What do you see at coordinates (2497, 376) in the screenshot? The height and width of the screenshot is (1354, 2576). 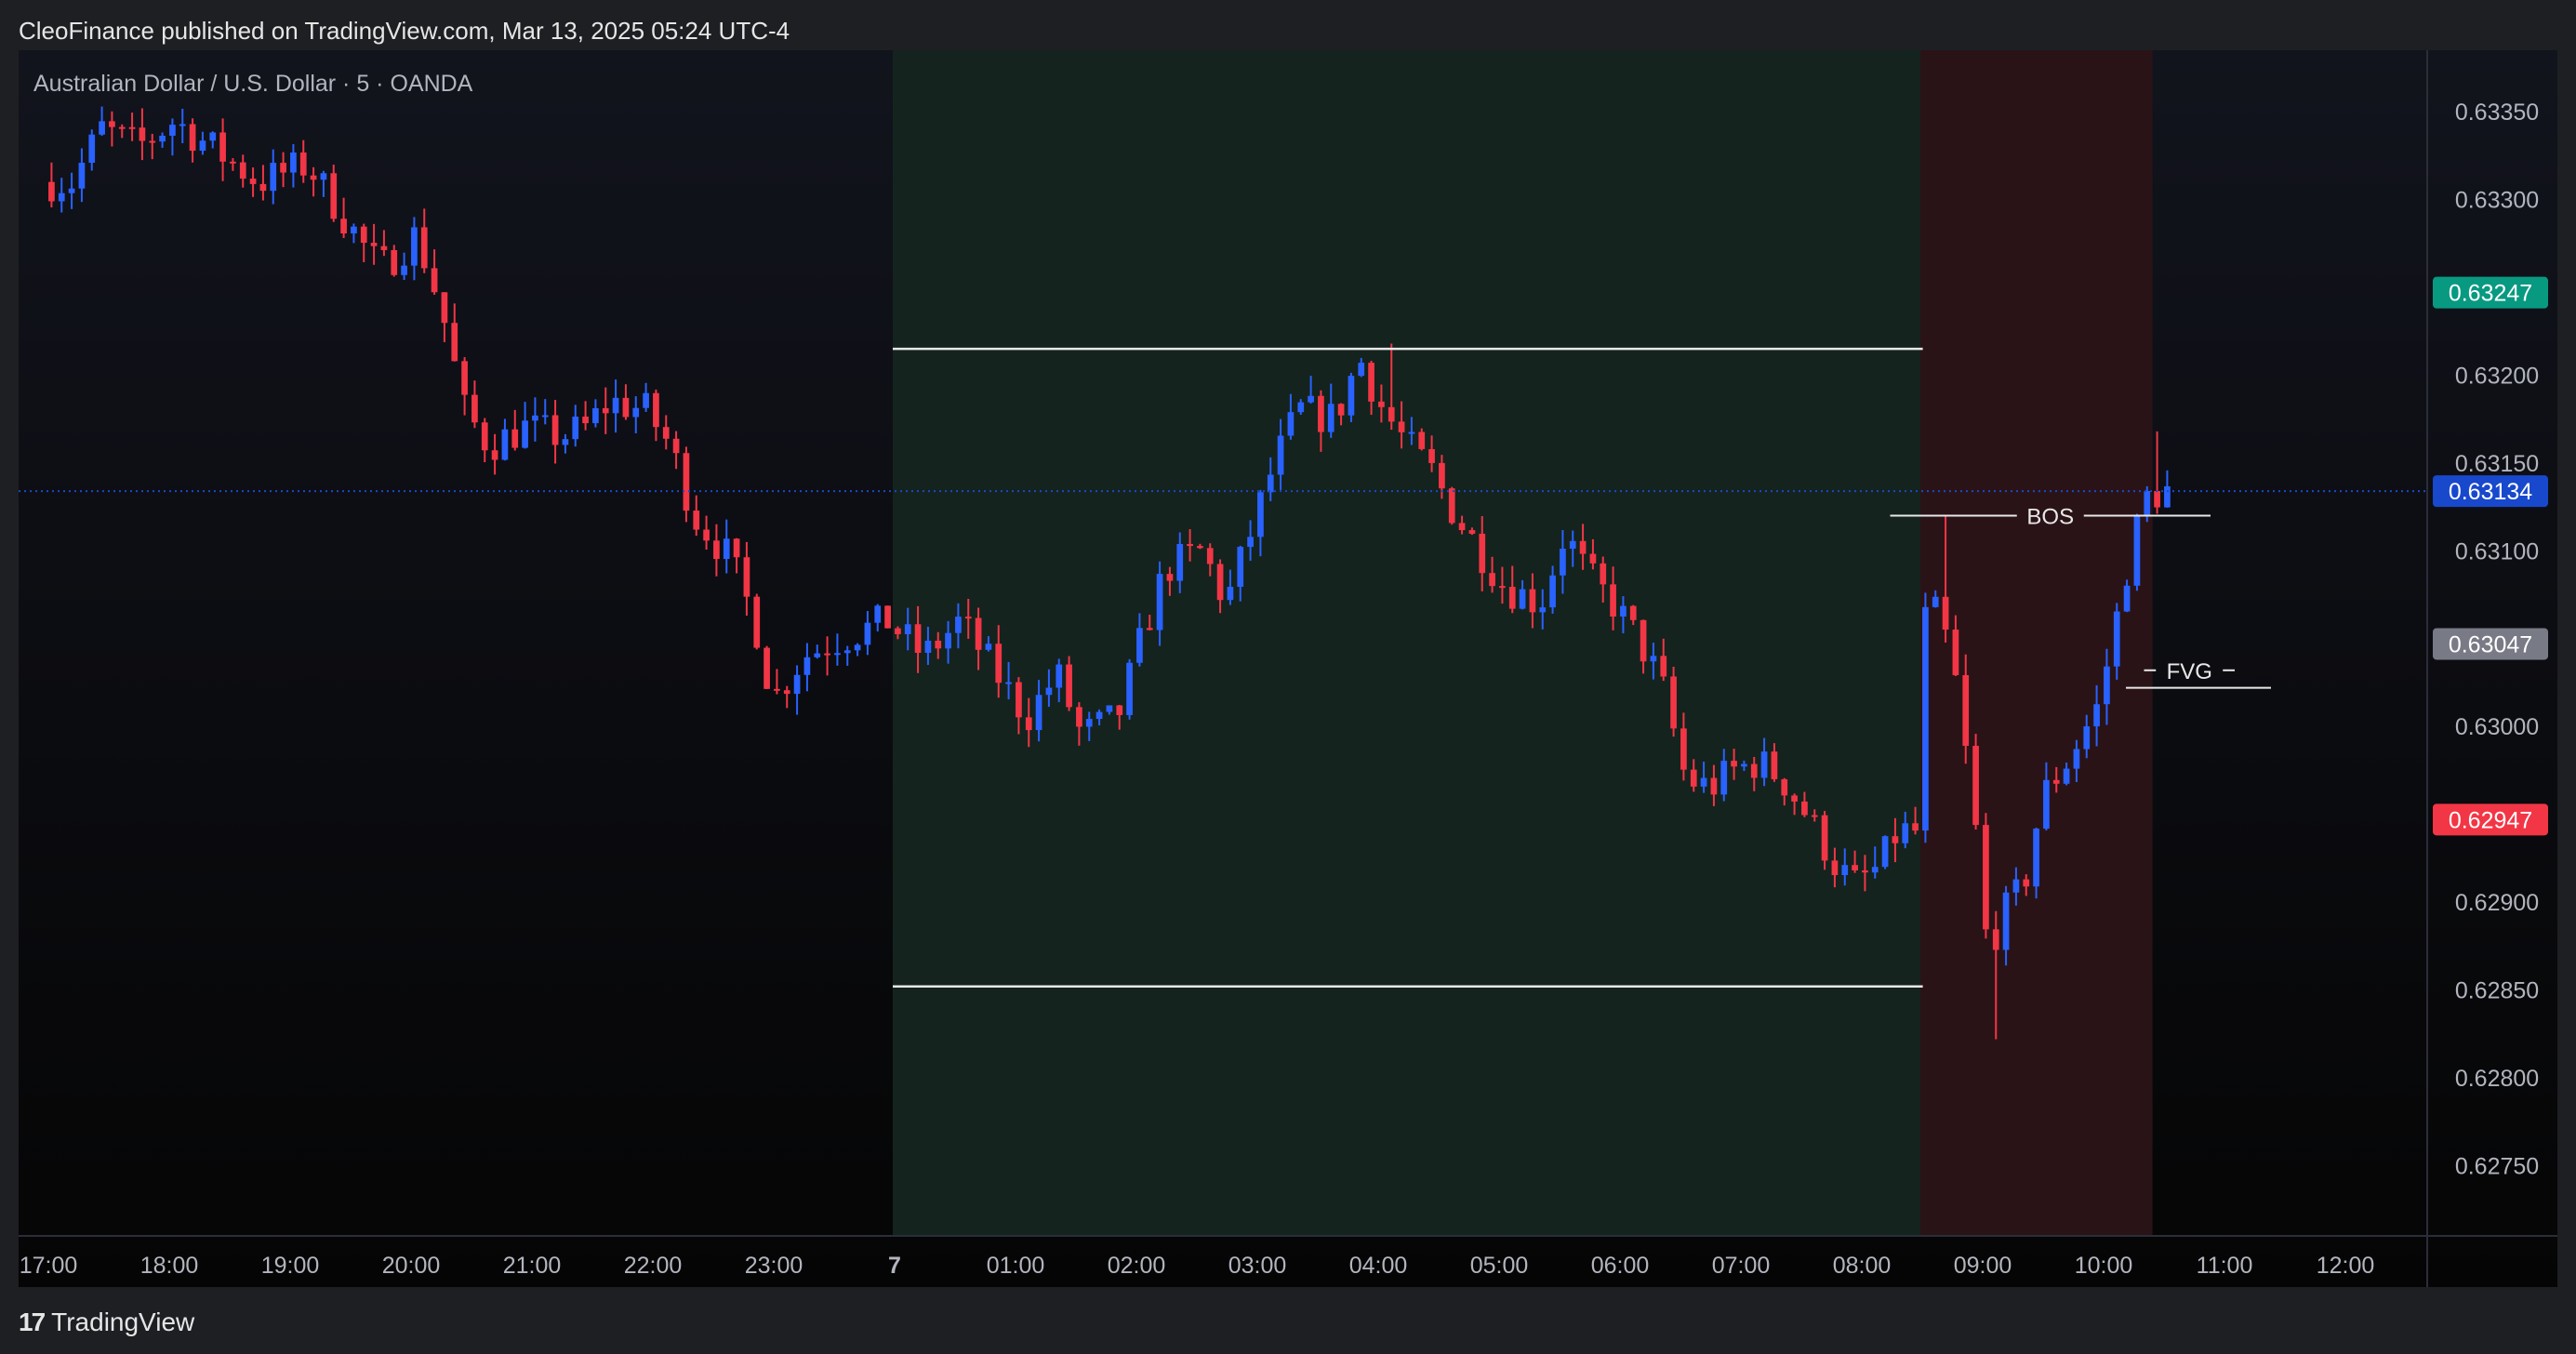 I see `y-tick-label: 0.63200` at bounding box center [2497, 376].